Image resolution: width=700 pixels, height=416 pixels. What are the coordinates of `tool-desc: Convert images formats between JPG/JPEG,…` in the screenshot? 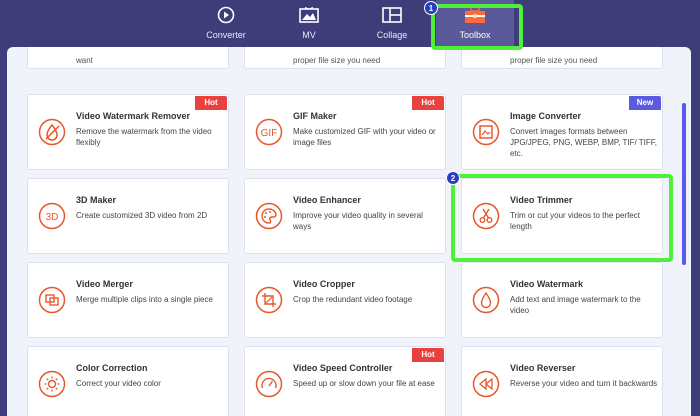 It's located at (583, 142).